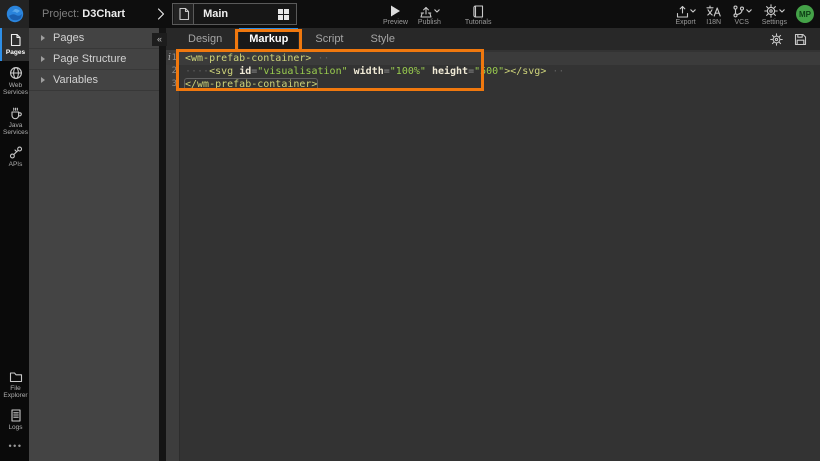 This screenshot has height=461, width=820. I want to click on logs-document-icon, so click(15, 415).